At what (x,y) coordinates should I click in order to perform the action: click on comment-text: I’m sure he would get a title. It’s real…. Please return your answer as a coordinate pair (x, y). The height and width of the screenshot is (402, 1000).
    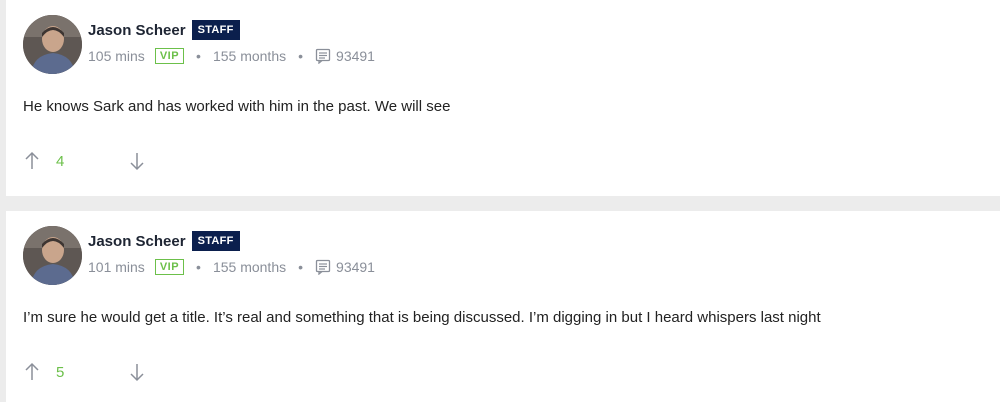
    Looking at the image, I should click on (422, 317).